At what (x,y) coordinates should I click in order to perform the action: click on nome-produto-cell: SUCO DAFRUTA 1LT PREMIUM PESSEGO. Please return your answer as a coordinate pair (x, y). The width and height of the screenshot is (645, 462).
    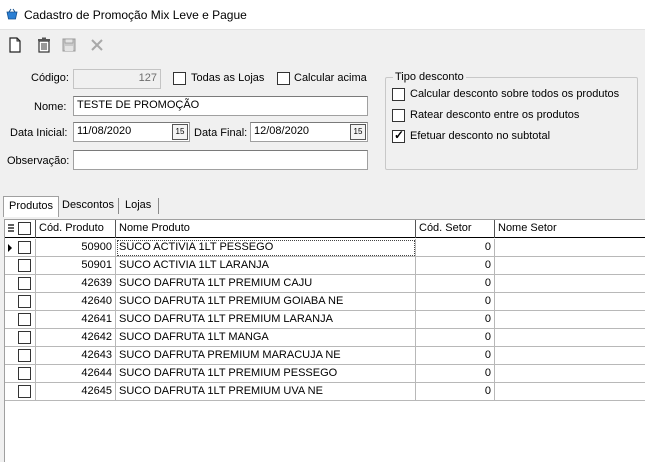
    Looking at the image, I should click on (266, 374).